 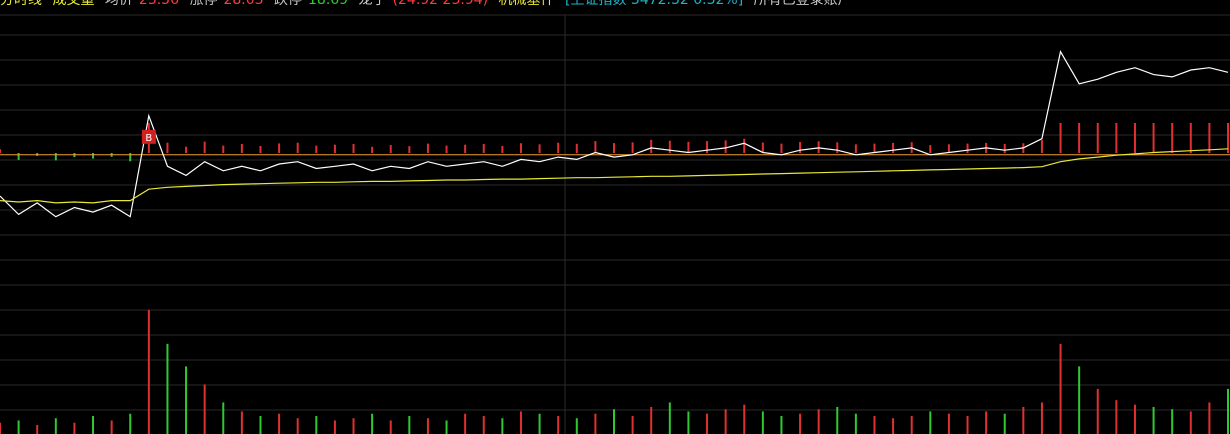 I want to click on signal-bars-layer, so click(x=614, y=142).